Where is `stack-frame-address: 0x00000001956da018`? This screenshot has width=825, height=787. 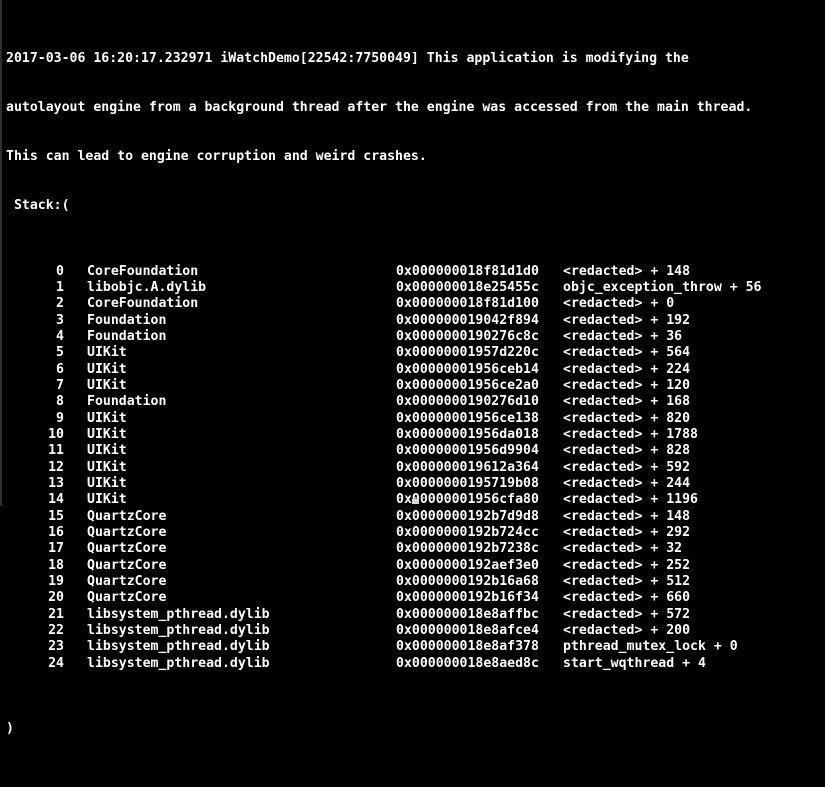 stack-frame-address: 0x00000001956da018 is located at coordinates (467, 434).